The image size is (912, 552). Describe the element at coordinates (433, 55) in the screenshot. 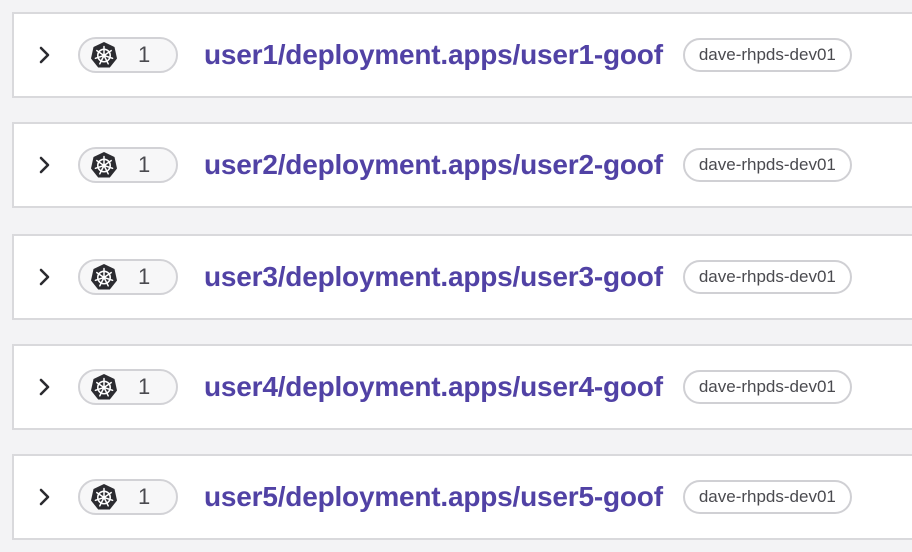

I see `resource-title-link: user1/deployment.apps/user1-goof` at that location.